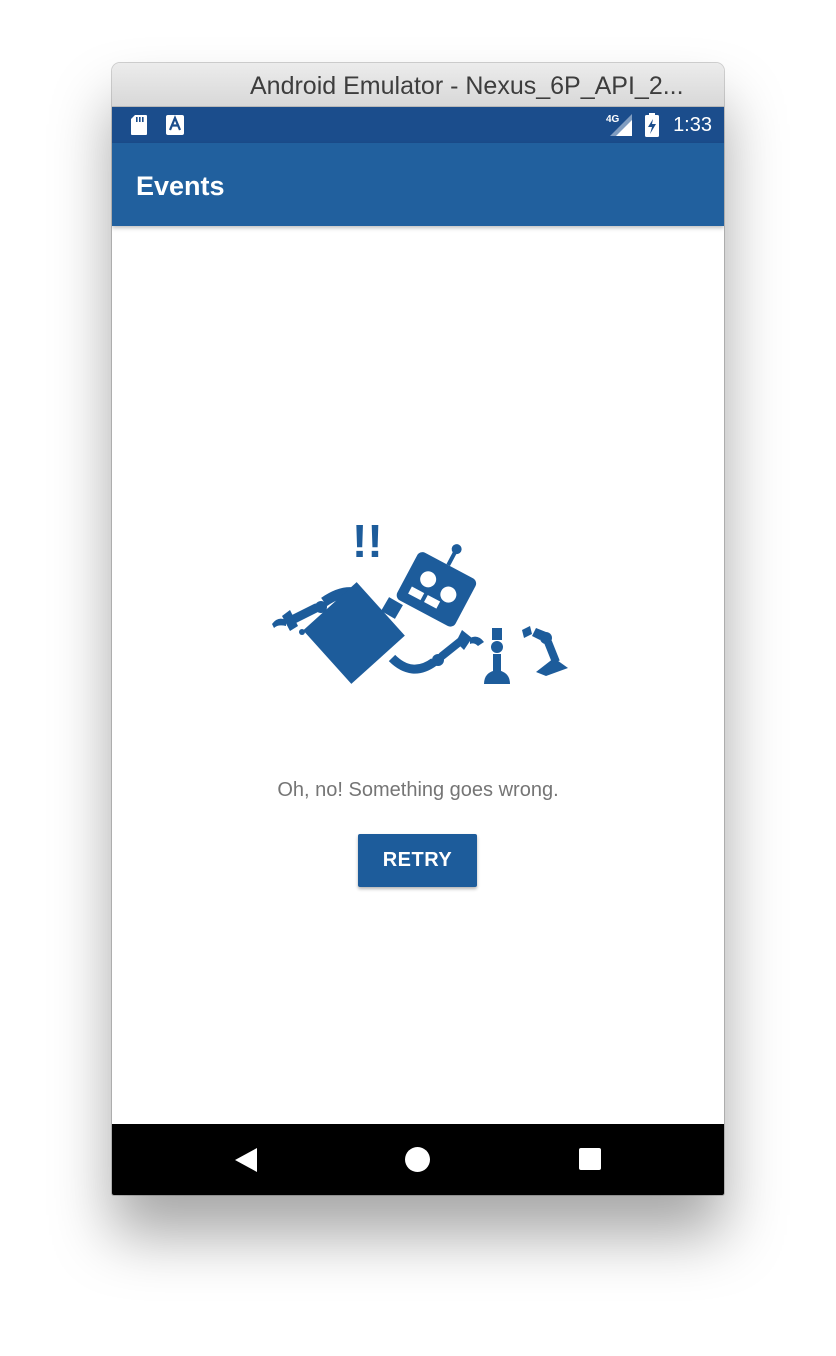 This screenshot has height=1356, width=836. What do you see at coordinates (692, 125) in the screenshot?
I see `status-time: 1:33` at bounding box center [692, 125].